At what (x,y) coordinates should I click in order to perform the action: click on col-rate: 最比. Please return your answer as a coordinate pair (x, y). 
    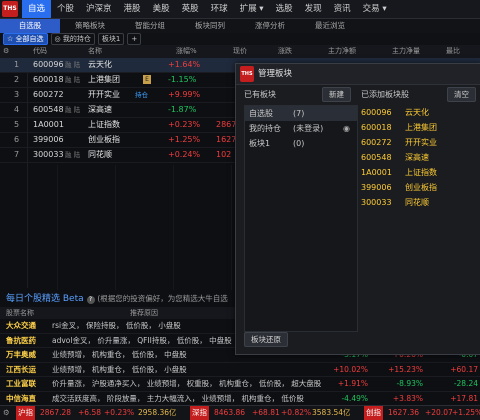
    Looking at the image, I should click on (453, 51).